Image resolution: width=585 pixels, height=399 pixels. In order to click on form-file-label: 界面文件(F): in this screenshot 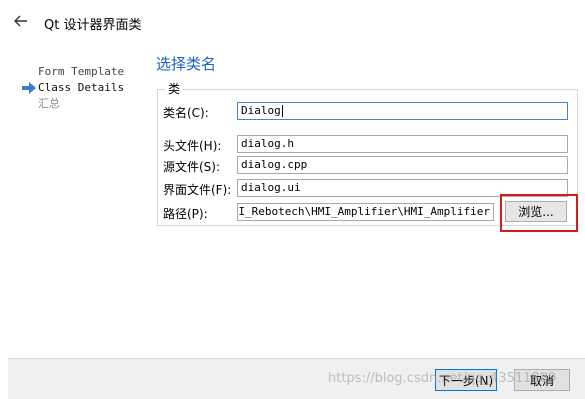, I will do `click(197, 190)`.